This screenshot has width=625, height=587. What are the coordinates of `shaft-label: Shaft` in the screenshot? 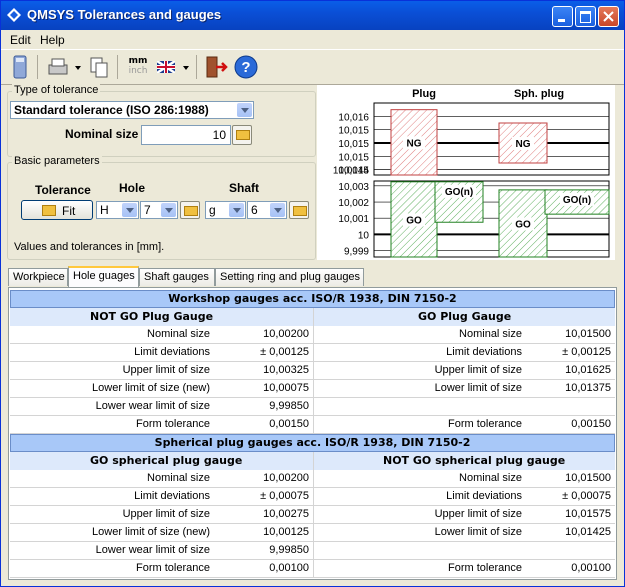 It's located at (244, 188).